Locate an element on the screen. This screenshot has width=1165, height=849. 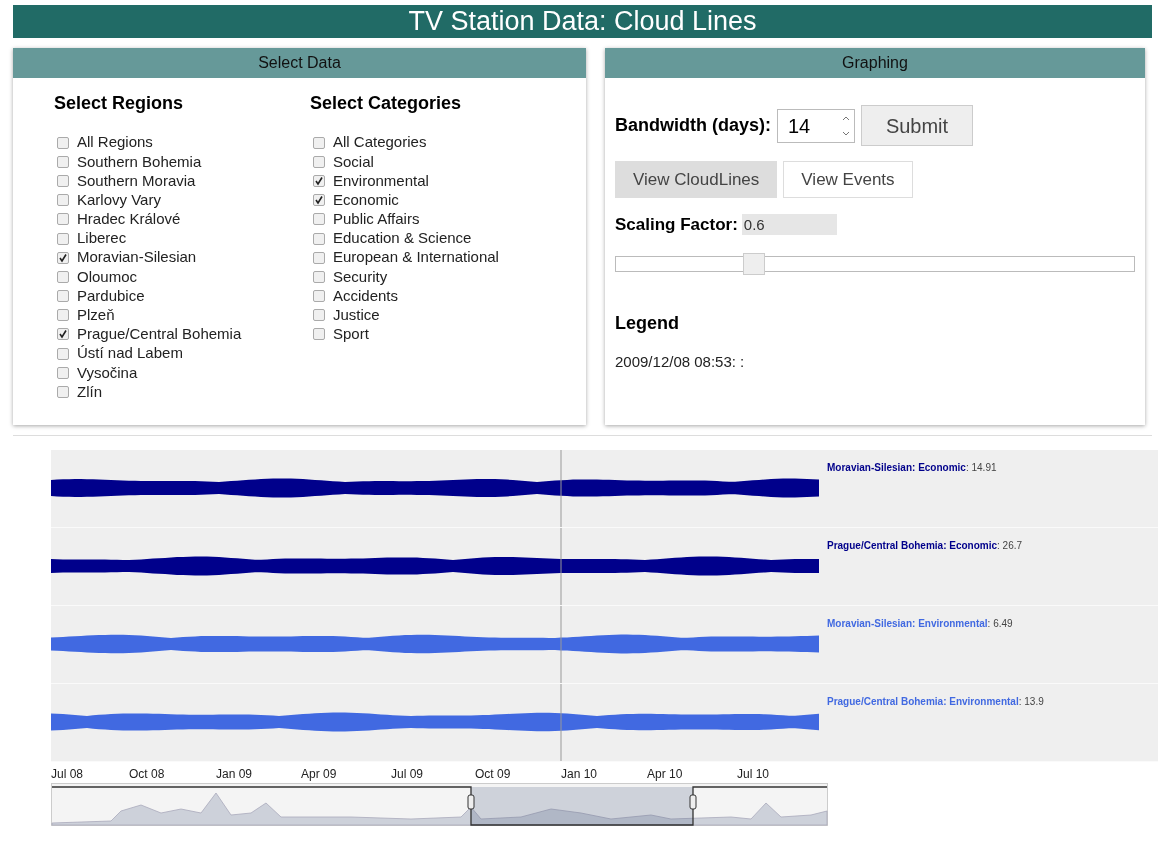
slider-track is located at coordinates (875, 263).